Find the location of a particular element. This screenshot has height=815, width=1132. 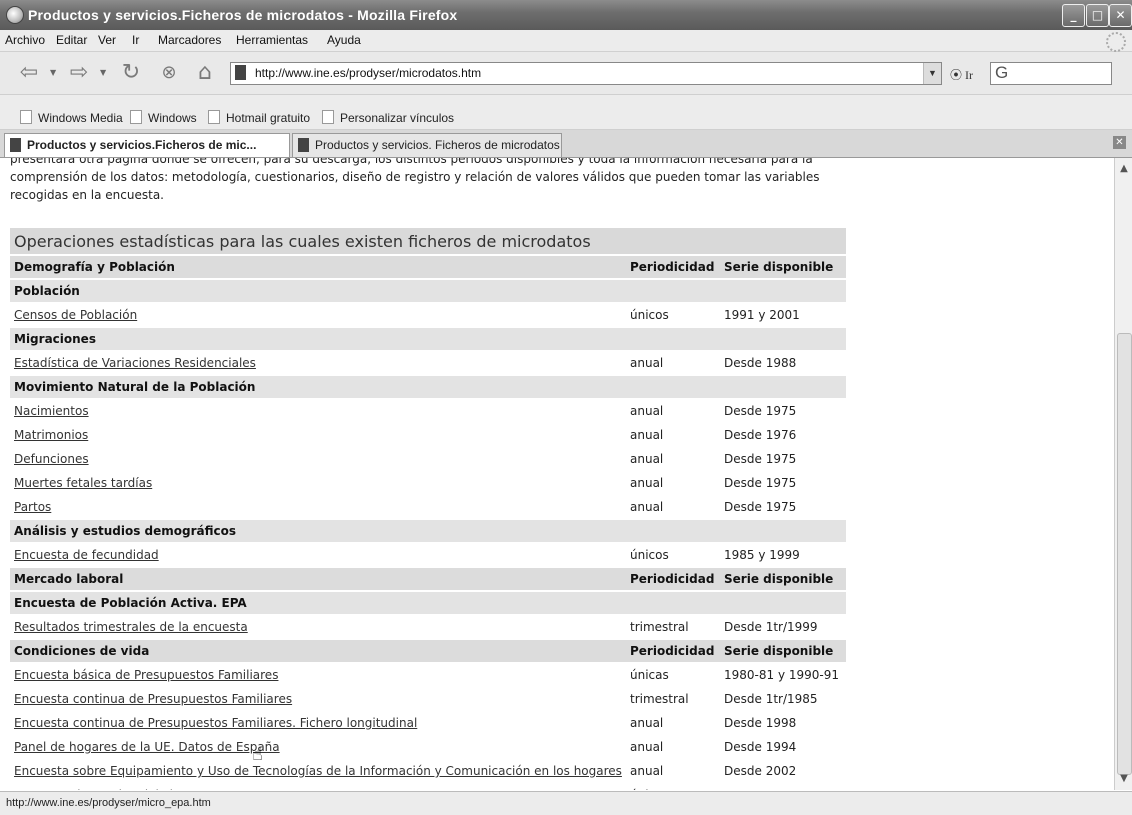

series-cell: Desde 1994 is located at coordinates (760, 747).